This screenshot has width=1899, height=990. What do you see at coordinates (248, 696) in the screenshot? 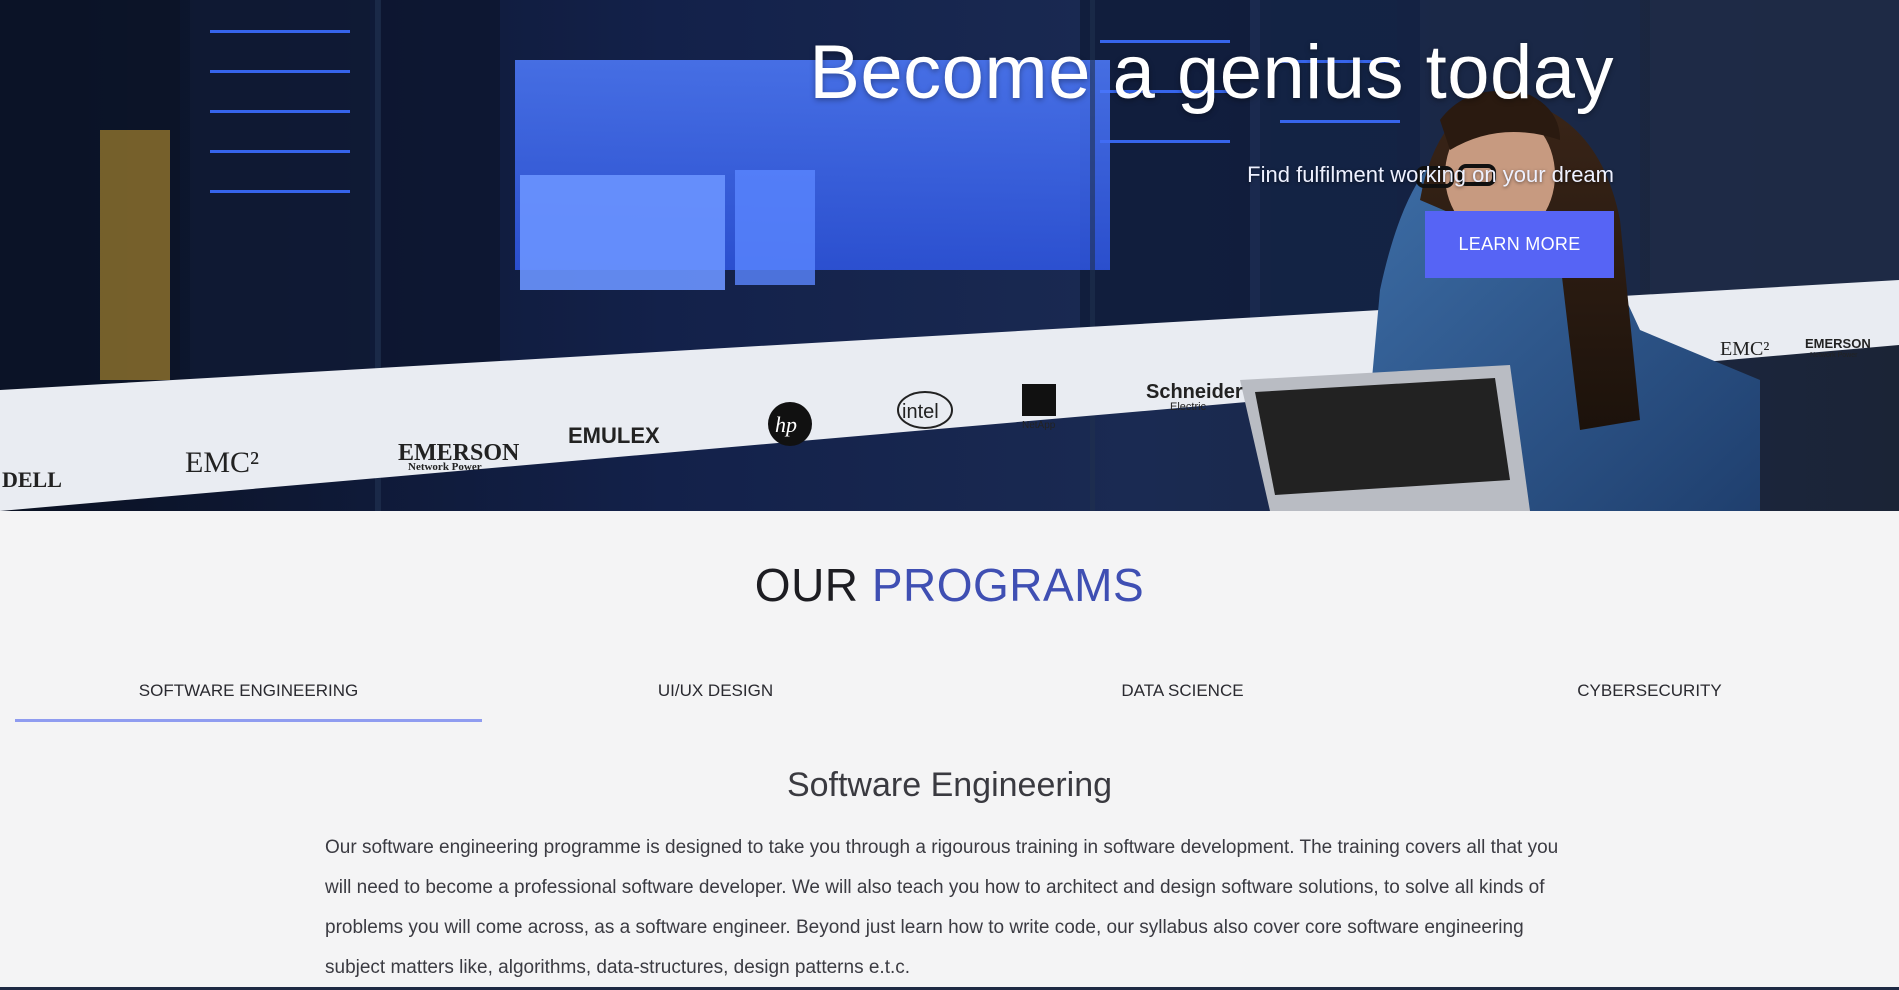
I see `tab-software-engineering: SOFTWARE ENGINEERING` at bounding box center [248, 696].